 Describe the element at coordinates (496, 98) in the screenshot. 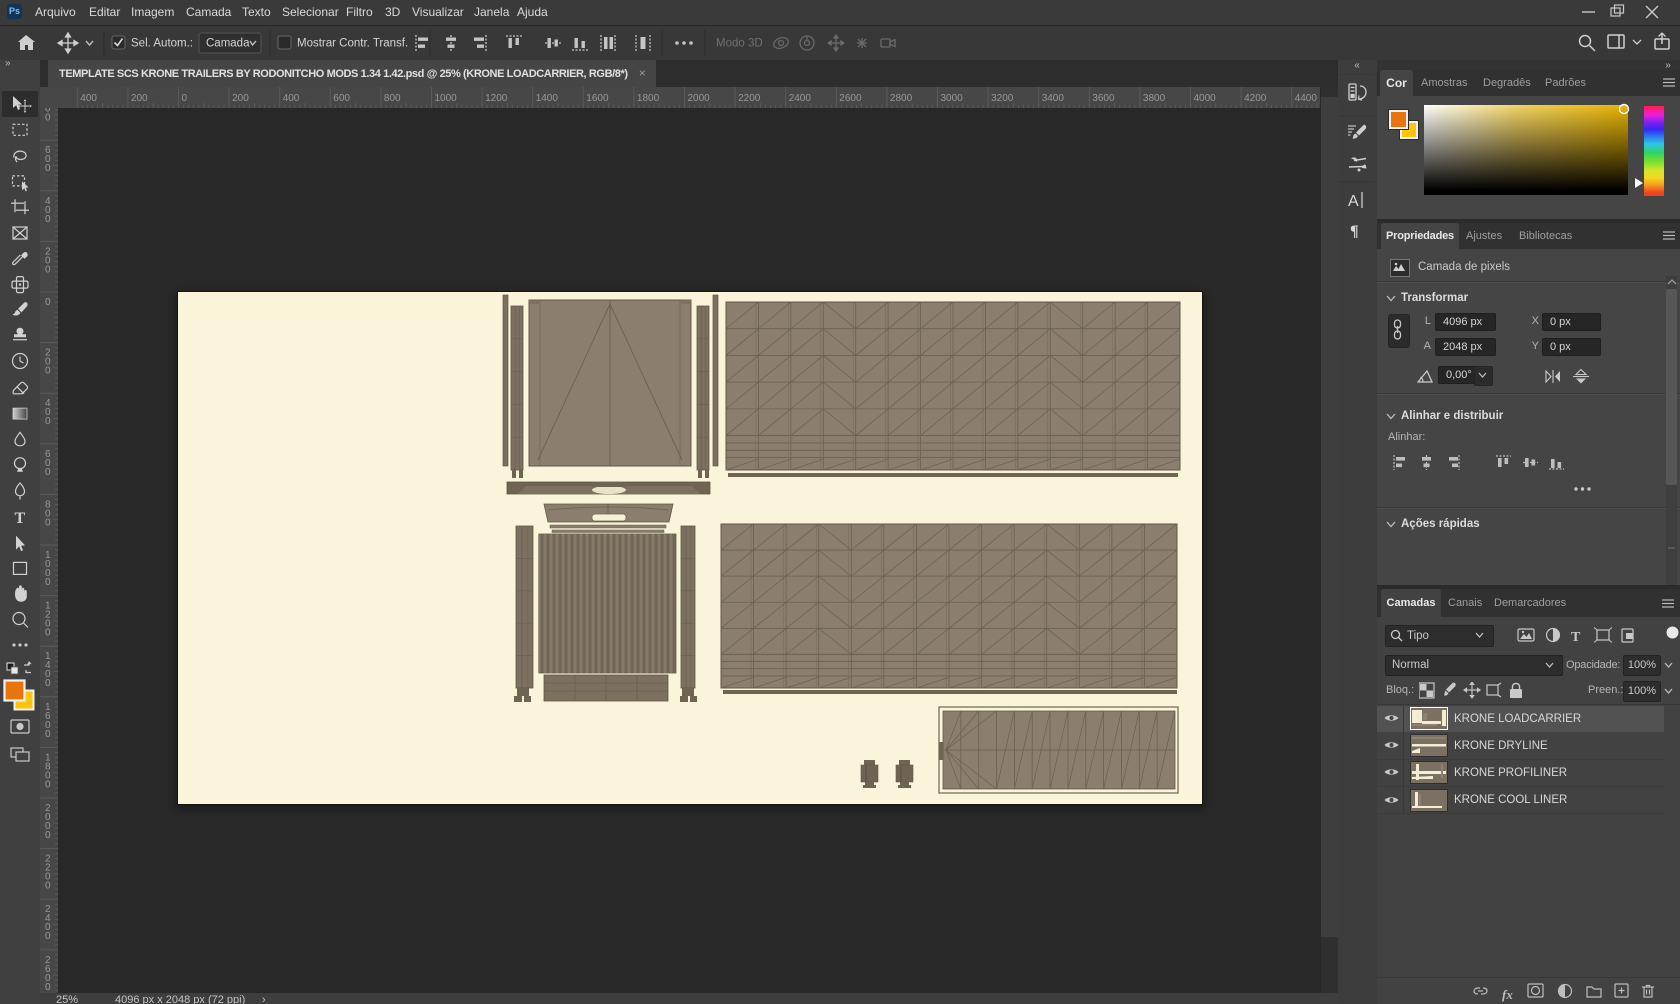

I see `svg-text: 1200` at that location.